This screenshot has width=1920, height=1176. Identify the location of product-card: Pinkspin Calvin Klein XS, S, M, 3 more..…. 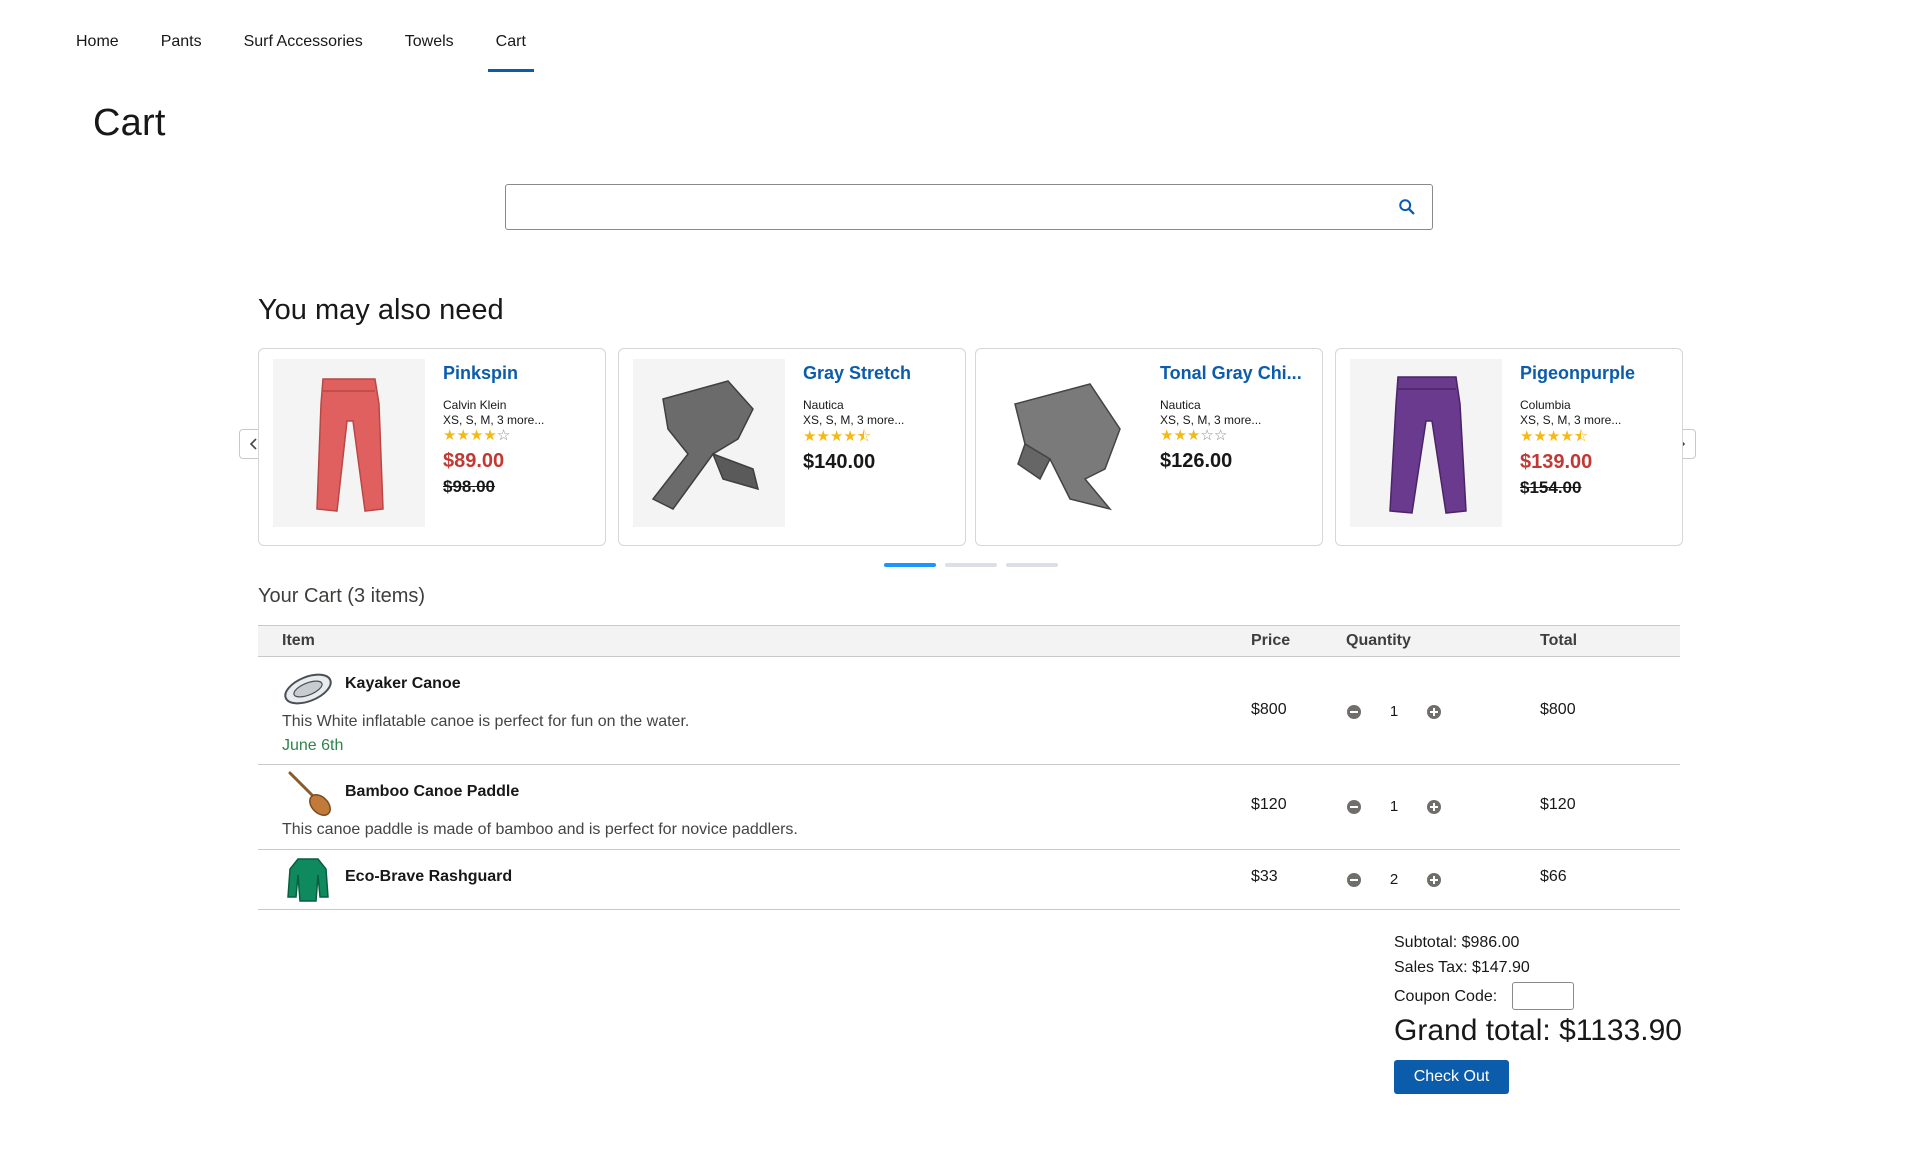
(432, 447).